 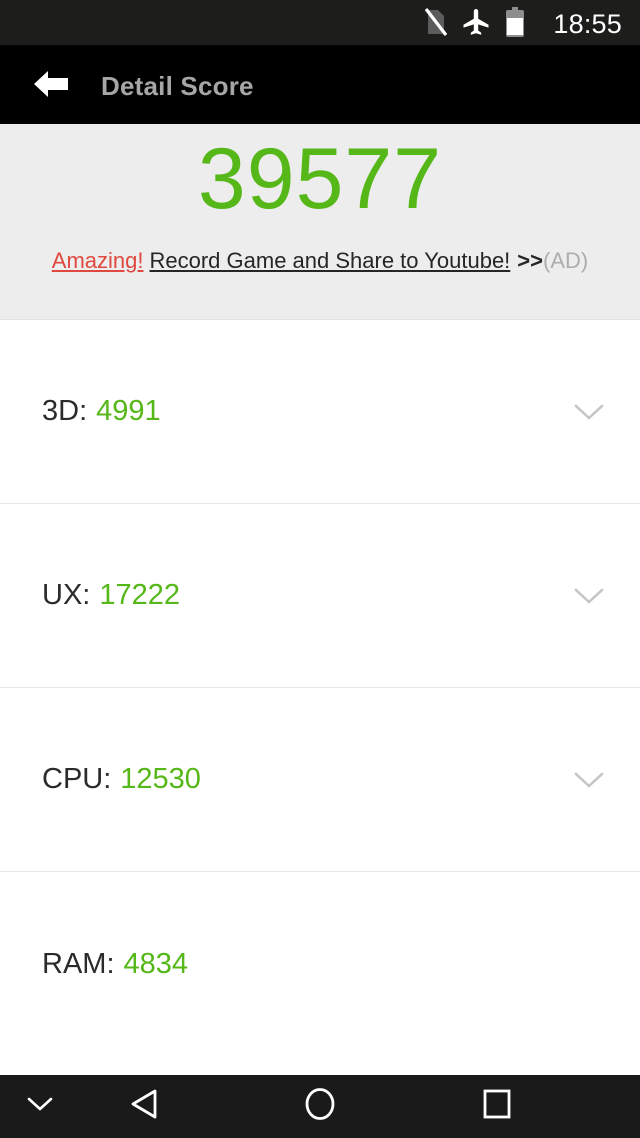 I want to click on ad-arrows-icon: >>, so click(x=530, y=260).